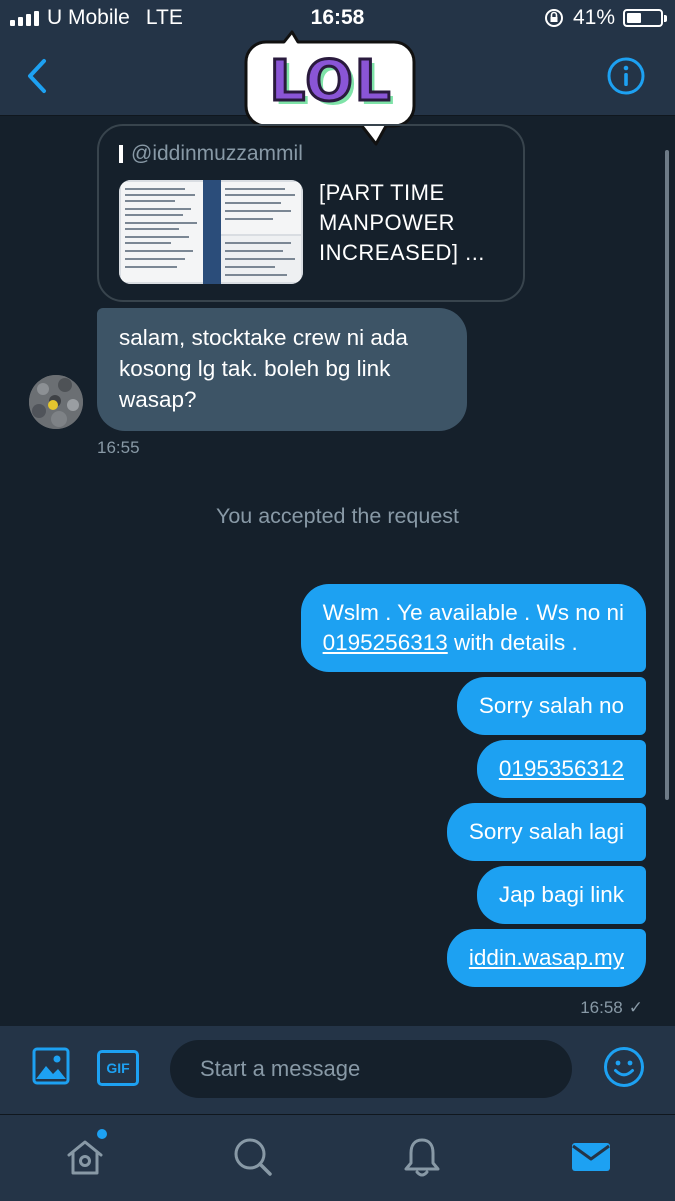 The image size is (675, 1201). What do you see at coordinates (102, 1134) in the screenshot?
I see `notification-dot` at bounding box center [102, 1134].